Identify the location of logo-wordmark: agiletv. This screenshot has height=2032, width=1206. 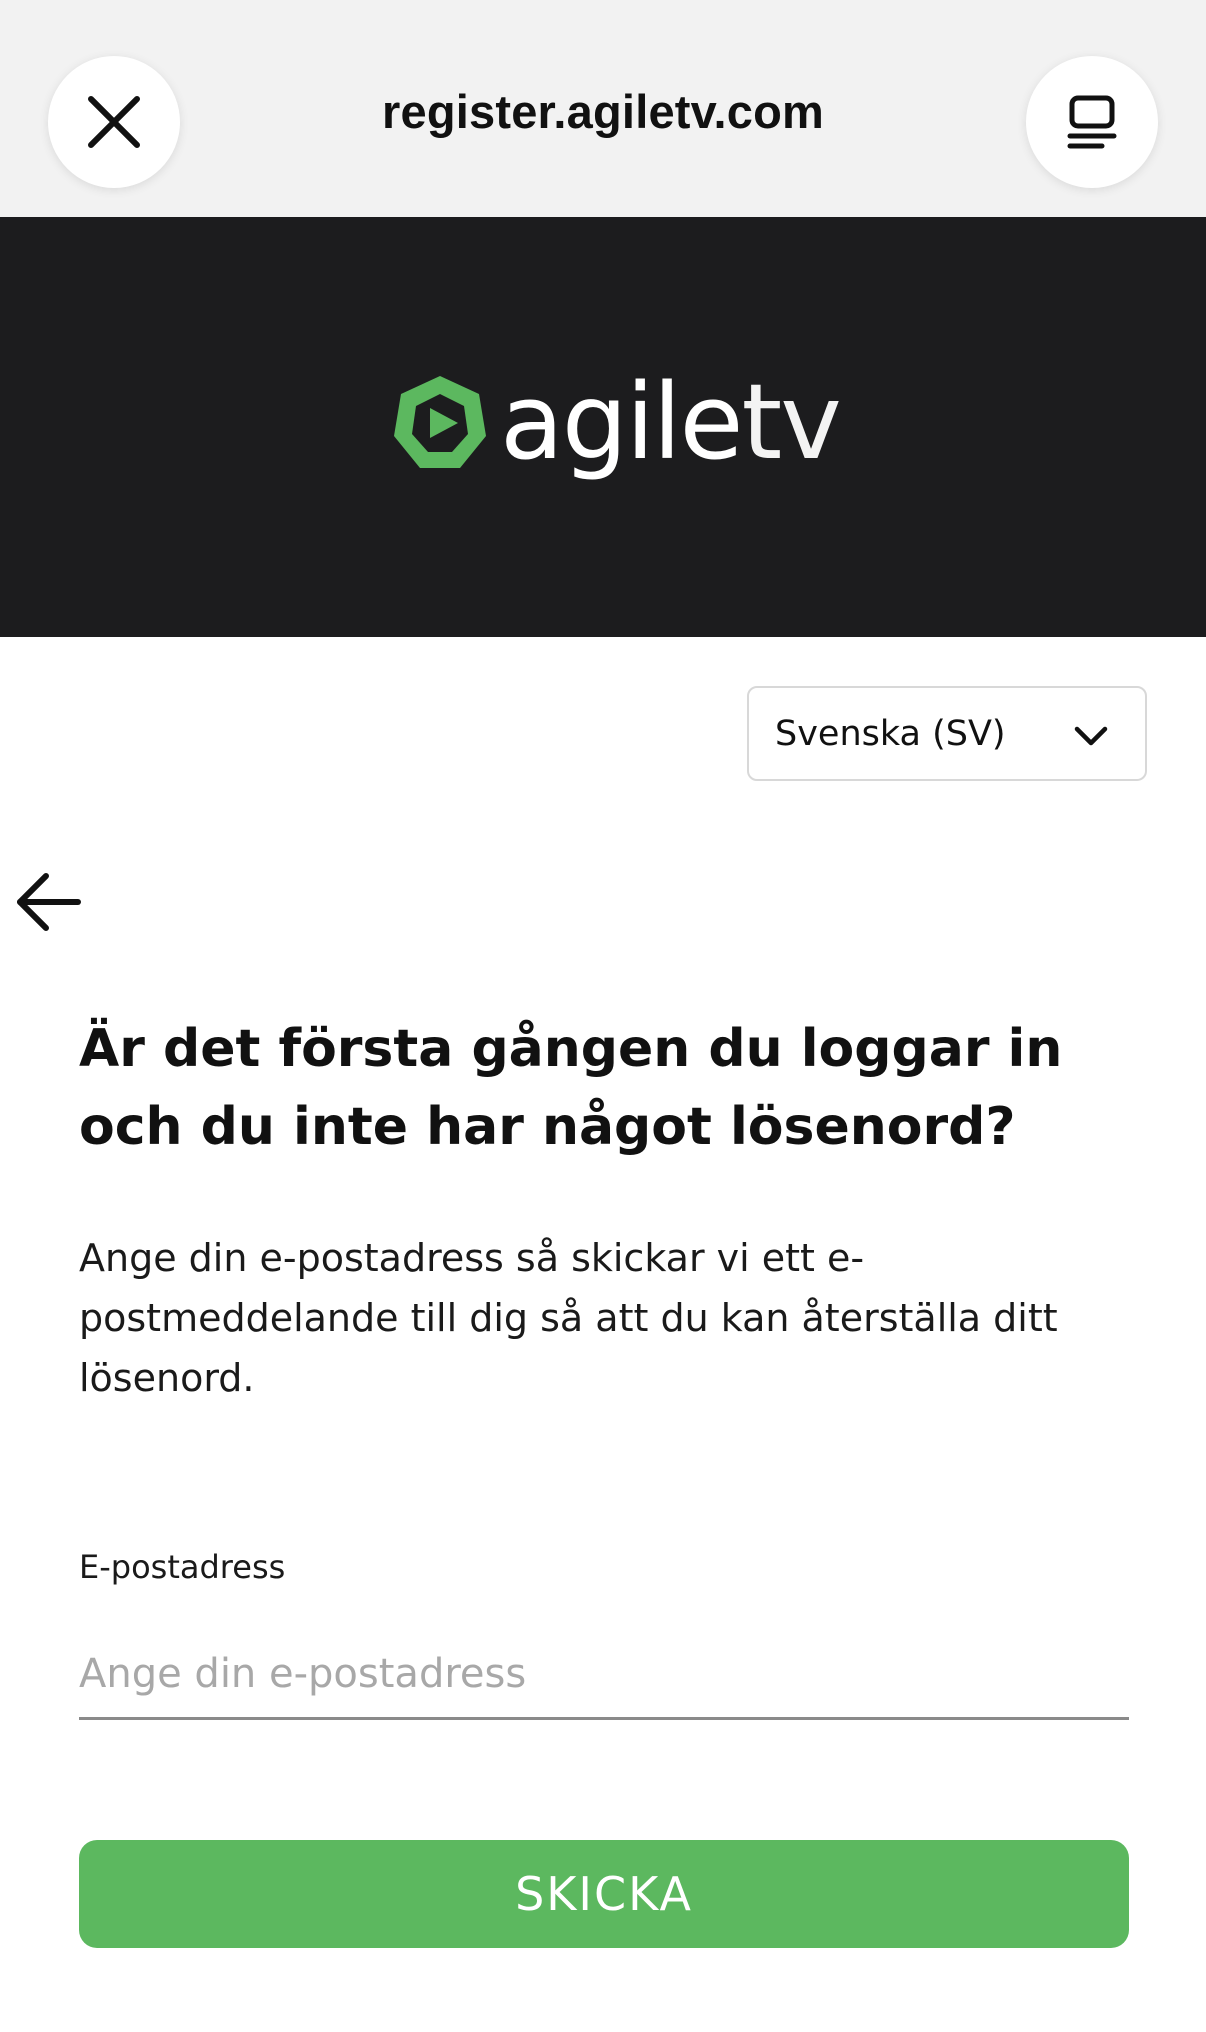
(671, 422).